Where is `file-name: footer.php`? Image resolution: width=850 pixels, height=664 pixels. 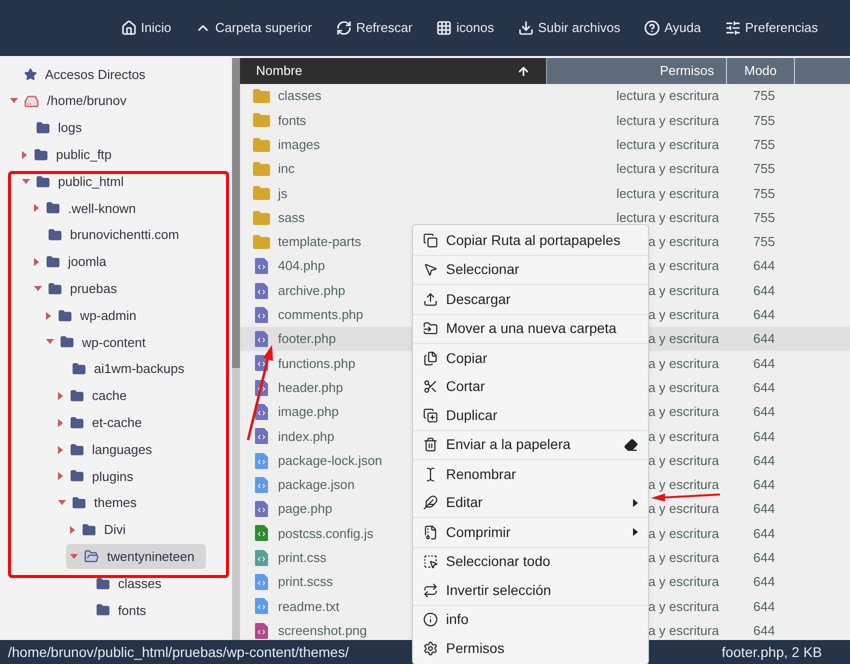
file-name: footer.php is located at coordinates (307, 339).